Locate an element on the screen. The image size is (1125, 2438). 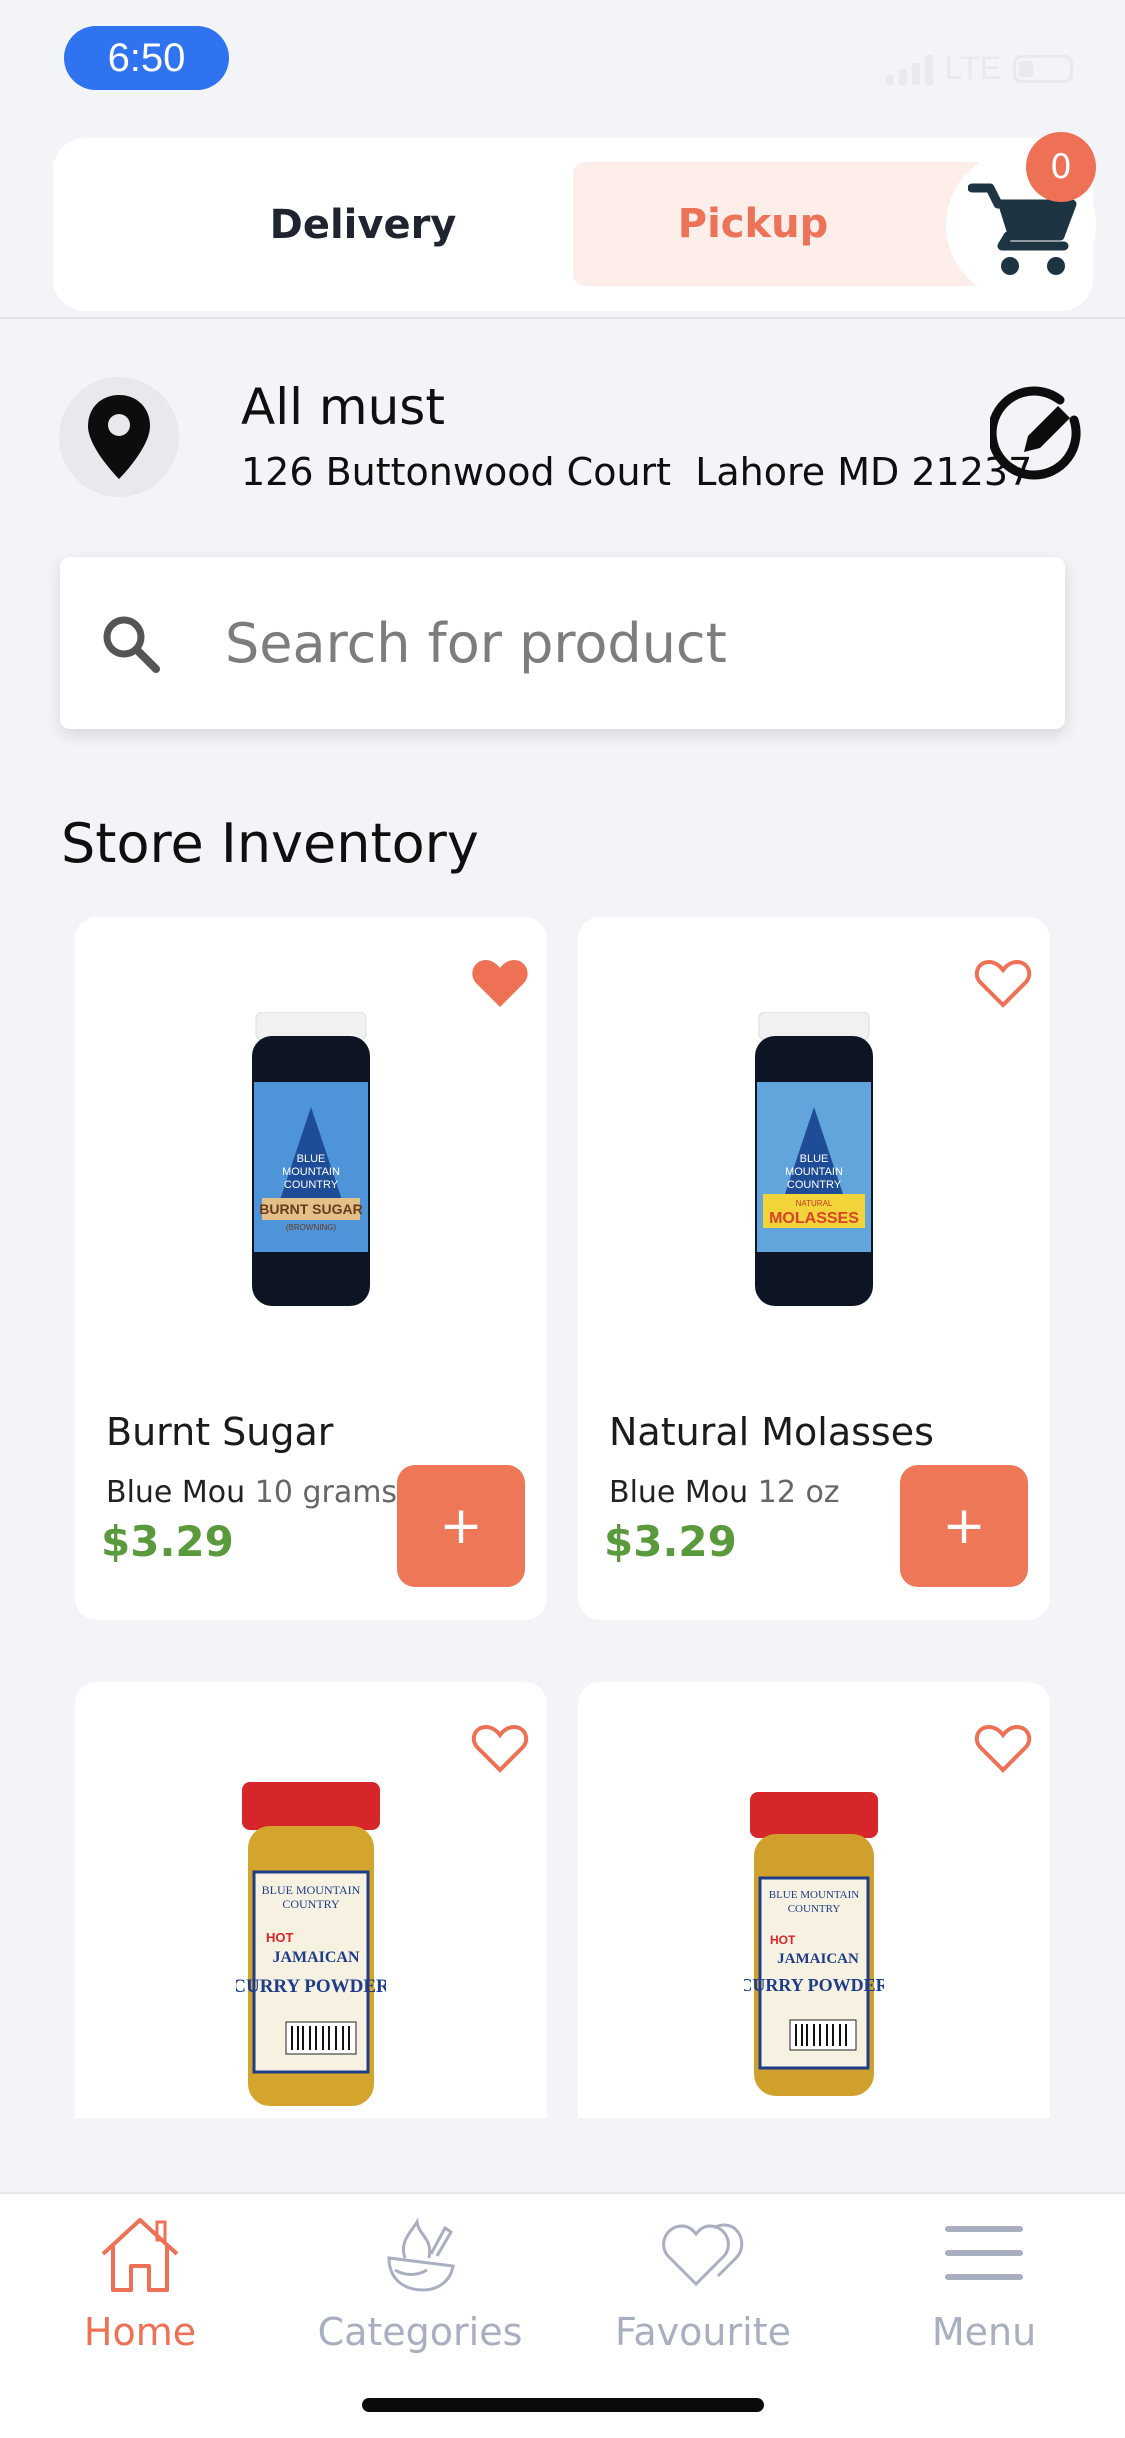
svg-text: (BROWNING) is located at coordinates (311, 1227).